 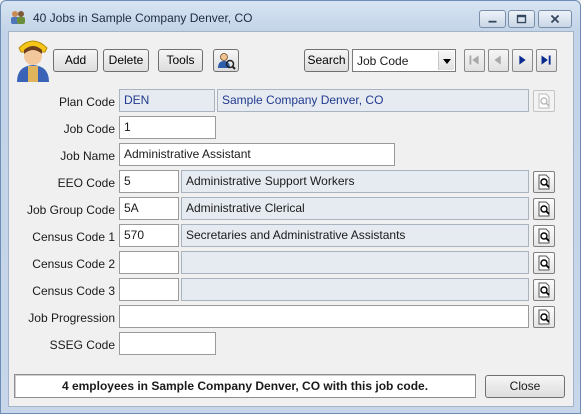 What do you see at coordinates (149, 208) in the screenshot?
I see `job-group-code-input: 5A` at bounding box center [149, 208].